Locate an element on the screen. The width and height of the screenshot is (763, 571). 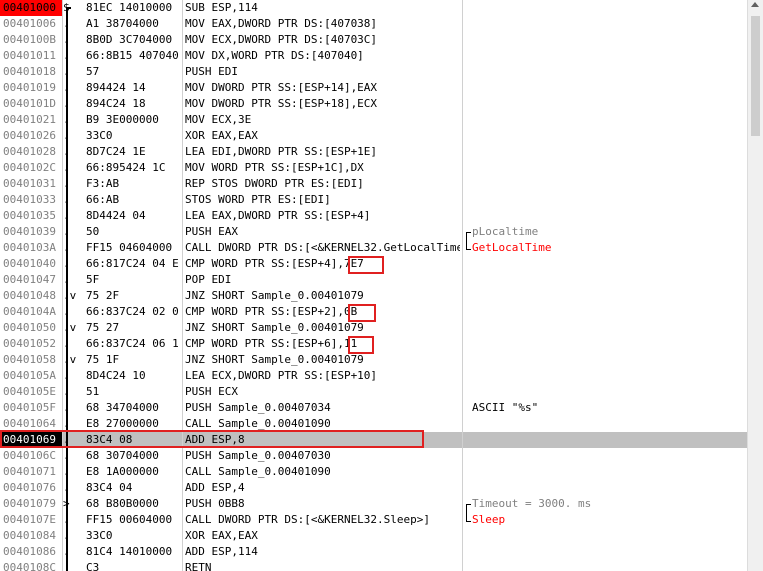
instruction-cell: PUSH EAX is located at coordinates (211, 231).